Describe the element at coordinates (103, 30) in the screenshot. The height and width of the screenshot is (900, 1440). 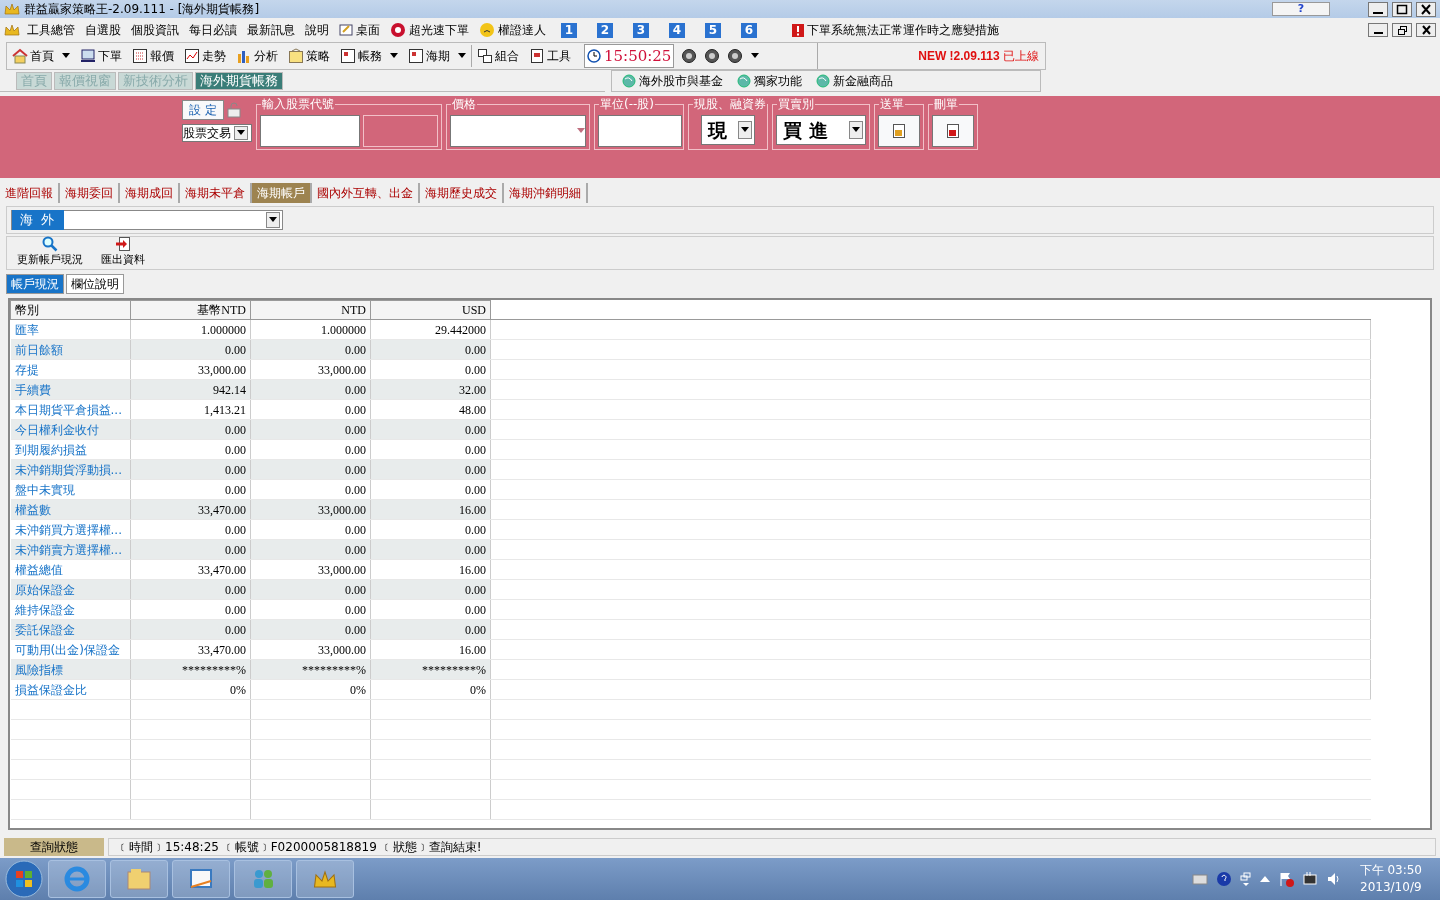
I see `menu-item: 自選股` at that location.